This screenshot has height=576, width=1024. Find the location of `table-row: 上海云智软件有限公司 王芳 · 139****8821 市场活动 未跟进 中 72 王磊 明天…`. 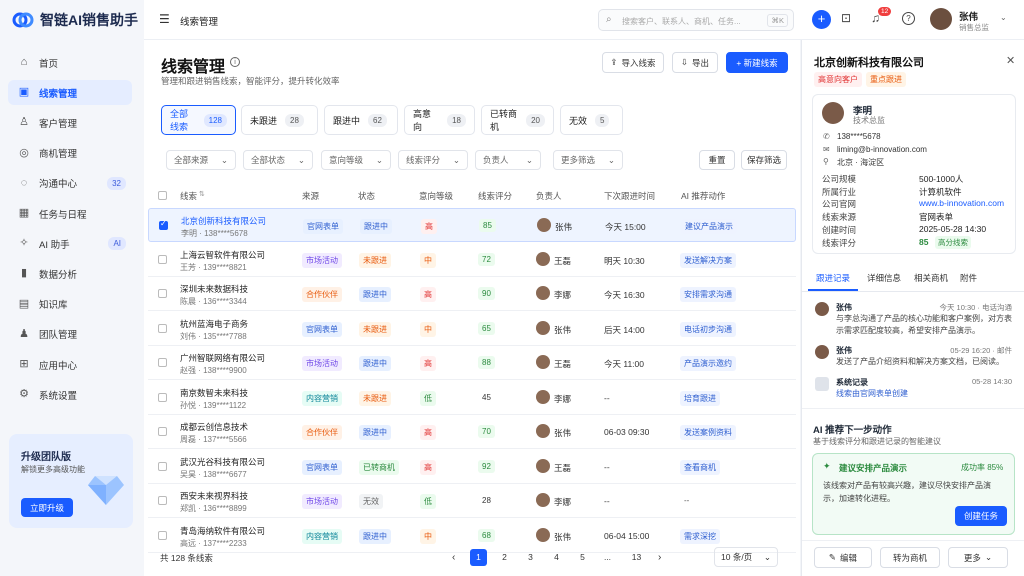

table-row: 上海云智软件有限公司 王芳 · 139****8821 市场活动 未跟进 中 72 王磊 明天… is located at coordinates (472, 260).